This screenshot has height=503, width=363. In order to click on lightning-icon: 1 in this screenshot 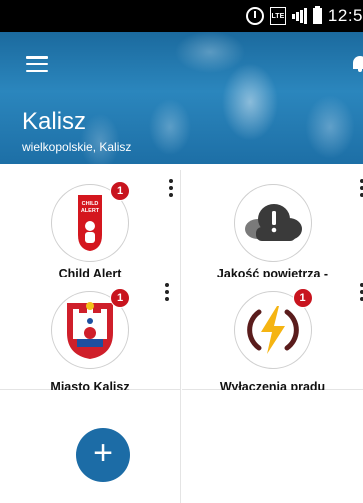, I will do `click(273, 328)`.